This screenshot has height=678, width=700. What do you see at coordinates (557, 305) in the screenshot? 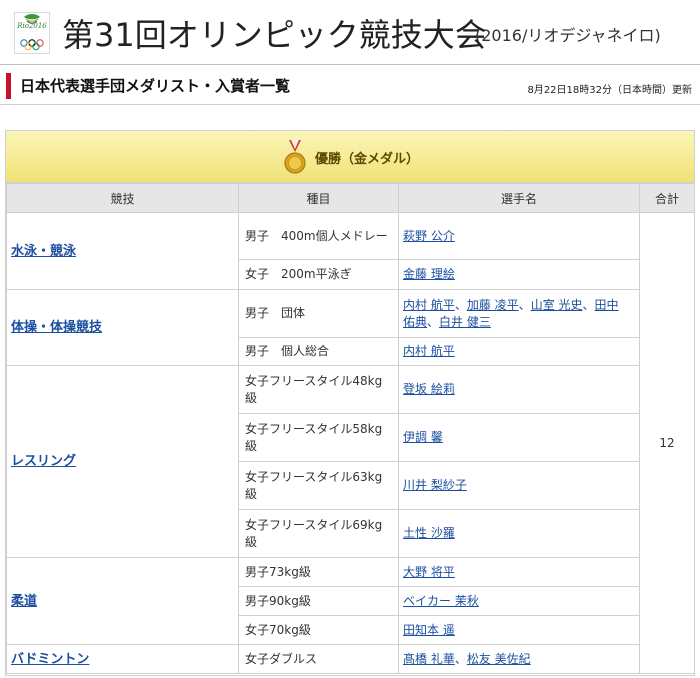
I see `athlete-link: 山室 光史` at bounding box center [557, 305].